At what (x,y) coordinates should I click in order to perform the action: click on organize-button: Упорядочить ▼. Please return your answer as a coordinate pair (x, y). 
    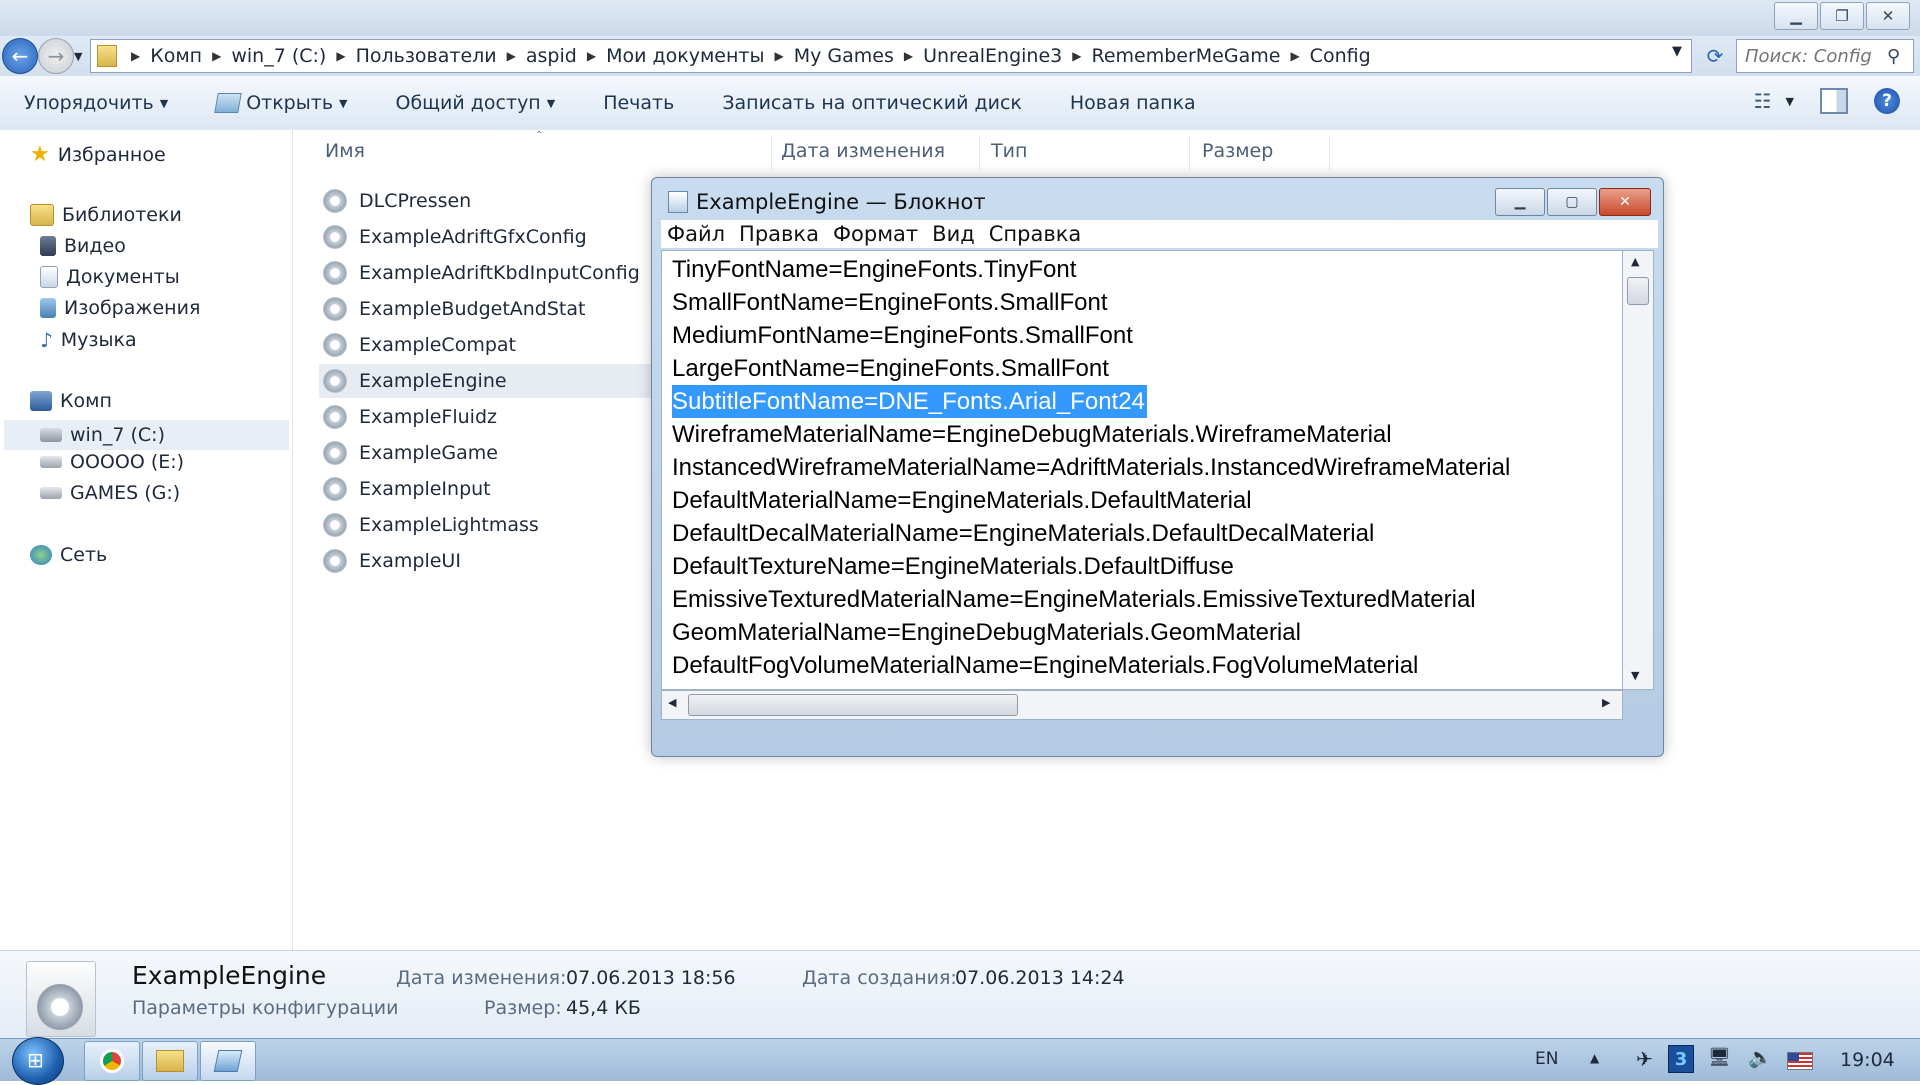
    Looking at the image, I should click on (96, 103).